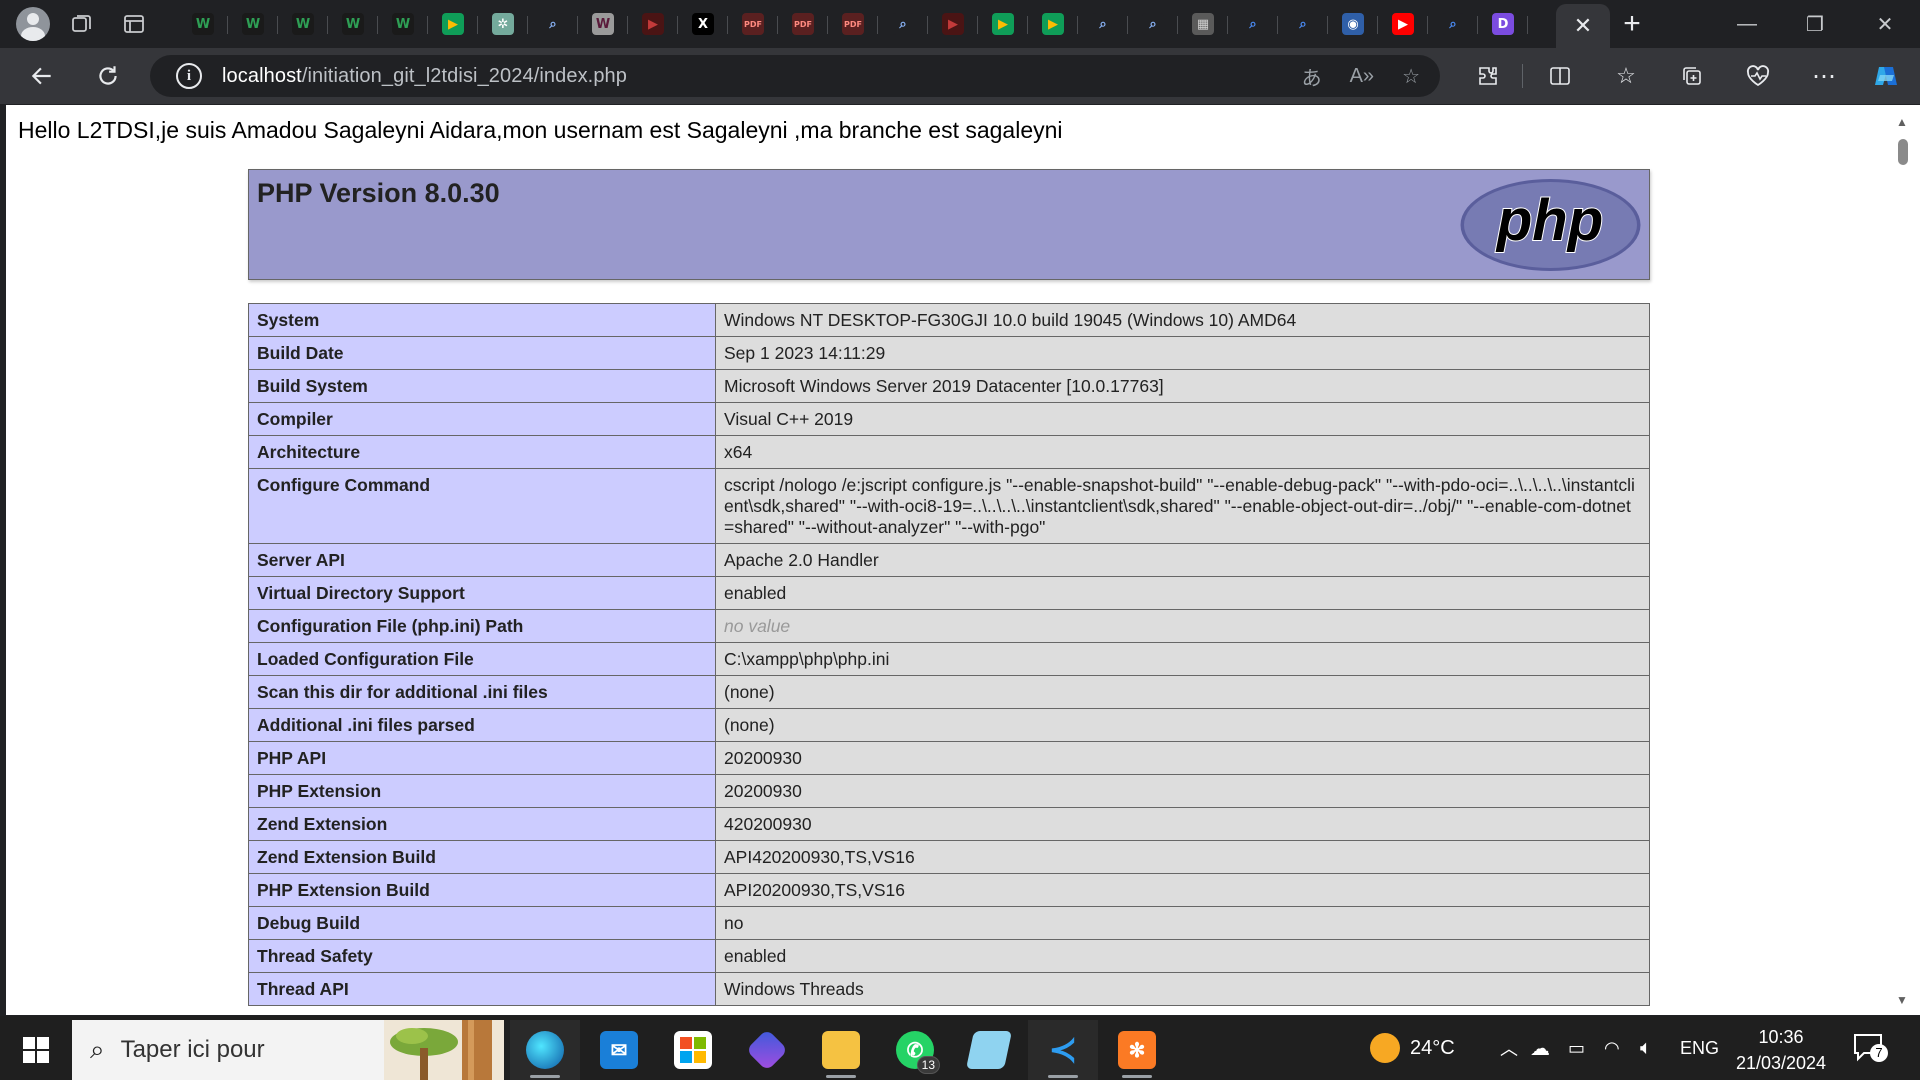  Describe the element at coordinates (1646, 1048) in the screenshot. I see `volume-muted-icon: 🔈︎` at that location.